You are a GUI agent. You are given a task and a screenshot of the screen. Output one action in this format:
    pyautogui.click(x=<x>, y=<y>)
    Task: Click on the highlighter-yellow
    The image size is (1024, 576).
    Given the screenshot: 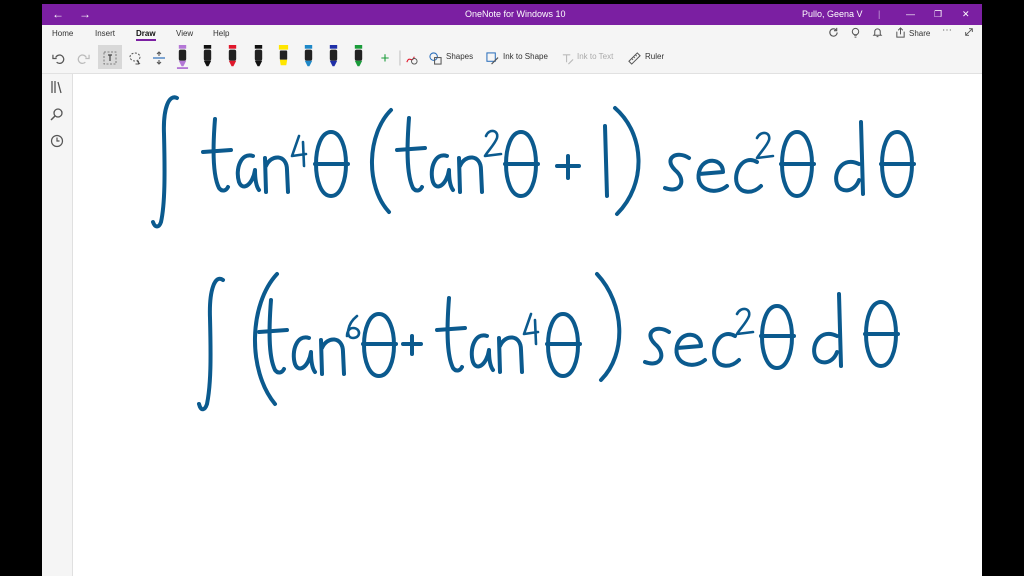 What is the action you would take?
    pyautogui.click(x=283, y=57)
    